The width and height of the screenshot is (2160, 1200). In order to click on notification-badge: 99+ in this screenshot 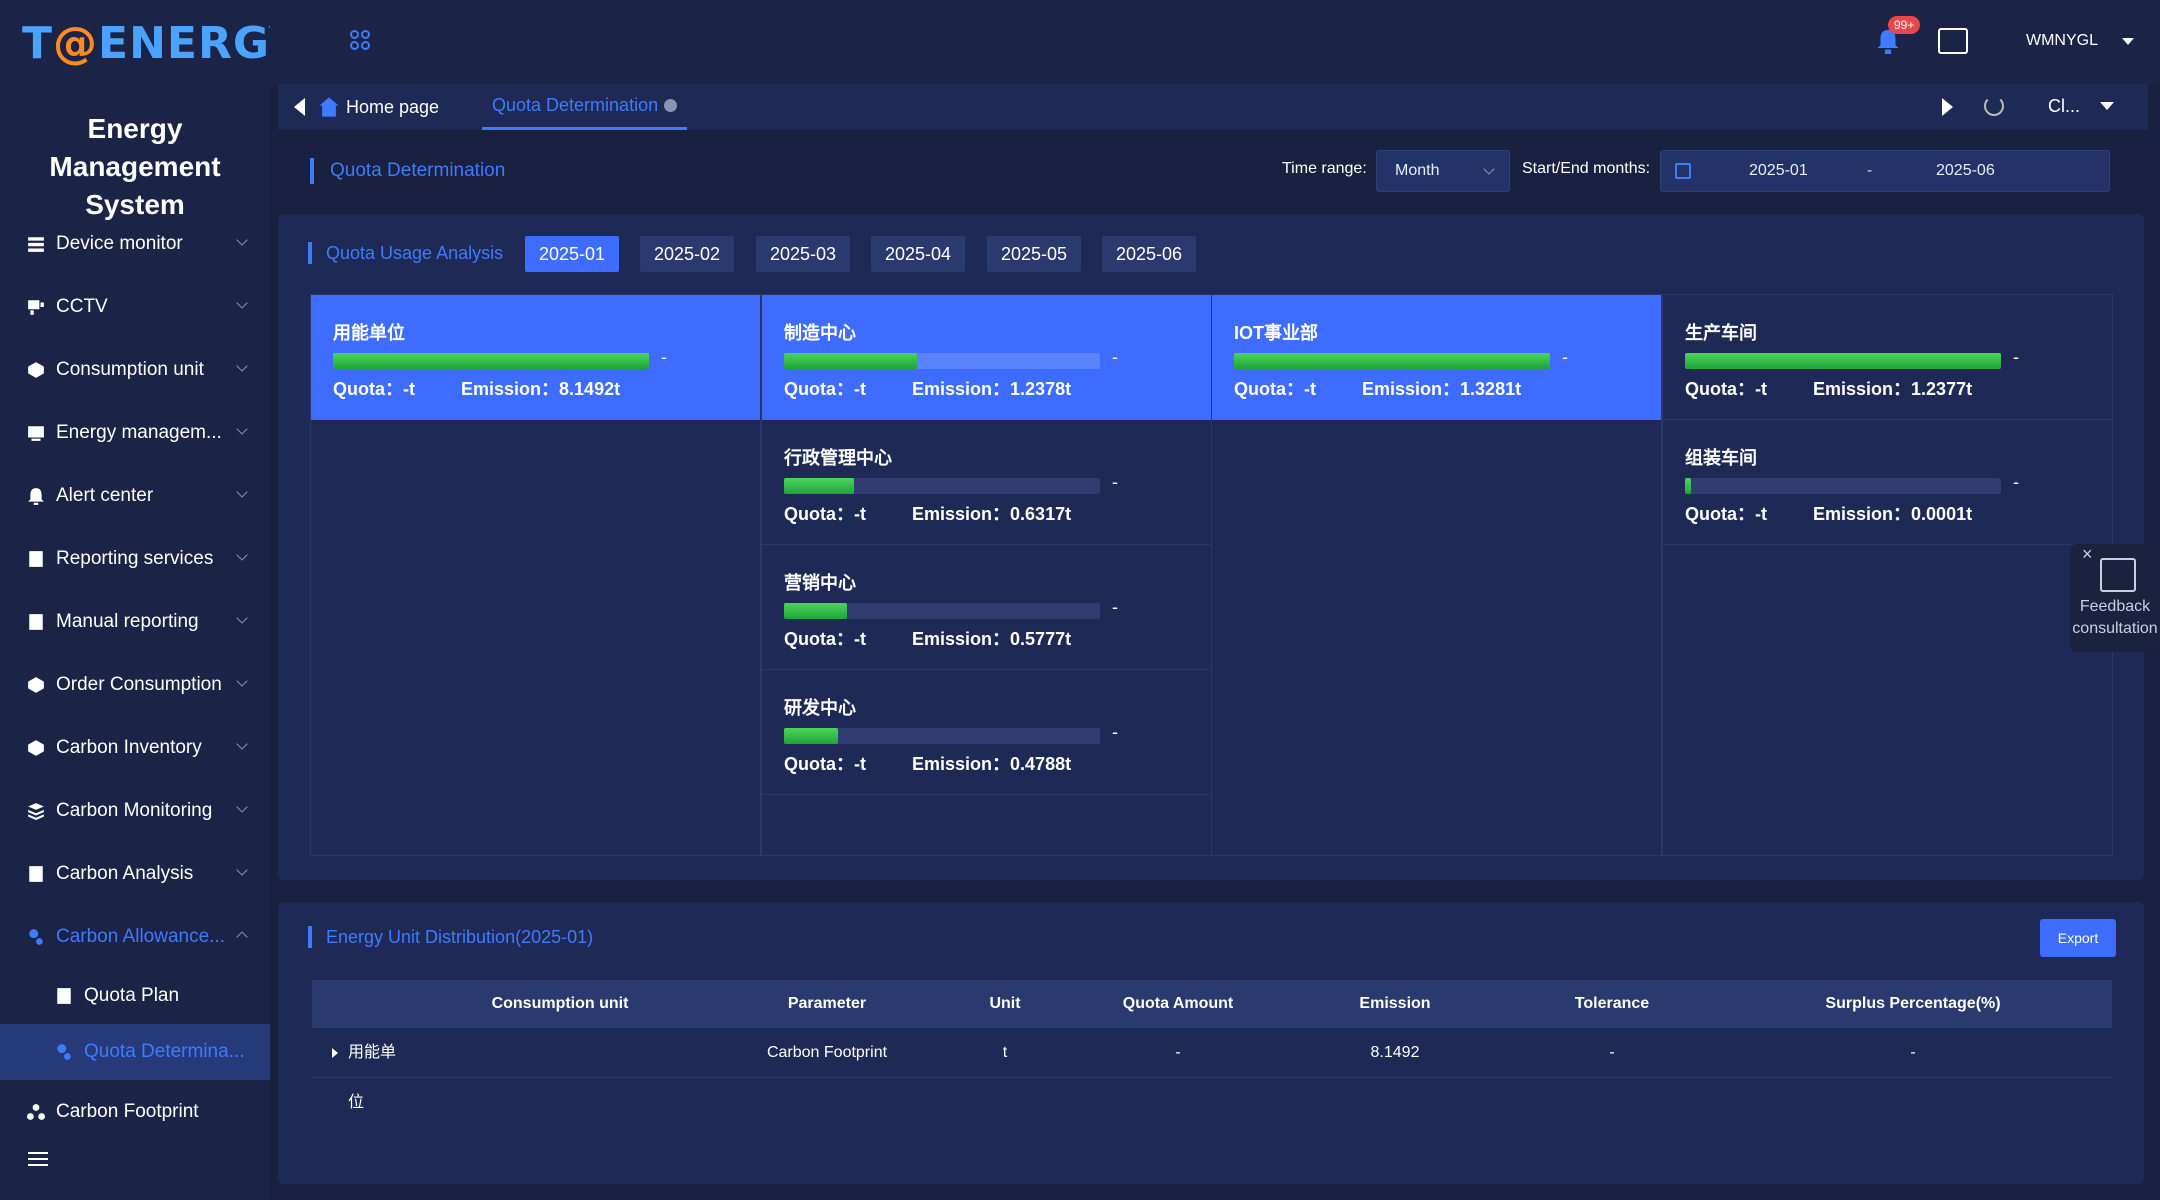, I will do `click(1904, 25)`.